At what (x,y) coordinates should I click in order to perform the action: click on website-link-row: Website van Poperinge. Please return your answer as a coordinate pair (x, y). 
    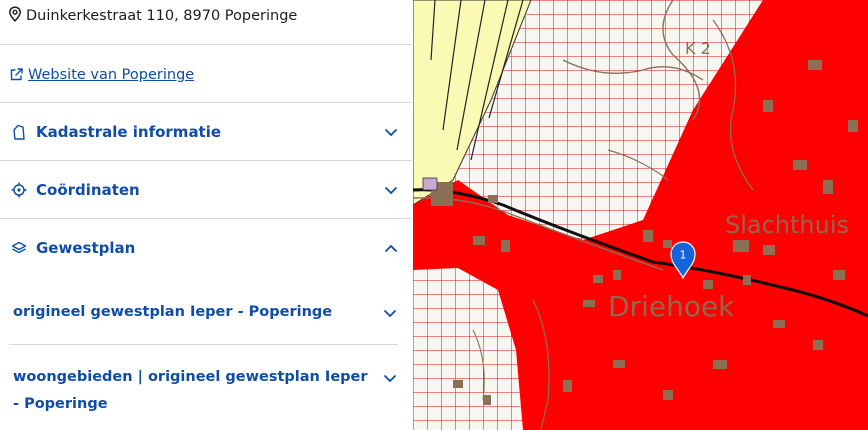
    Looking at the image, I should click on (102, 75).